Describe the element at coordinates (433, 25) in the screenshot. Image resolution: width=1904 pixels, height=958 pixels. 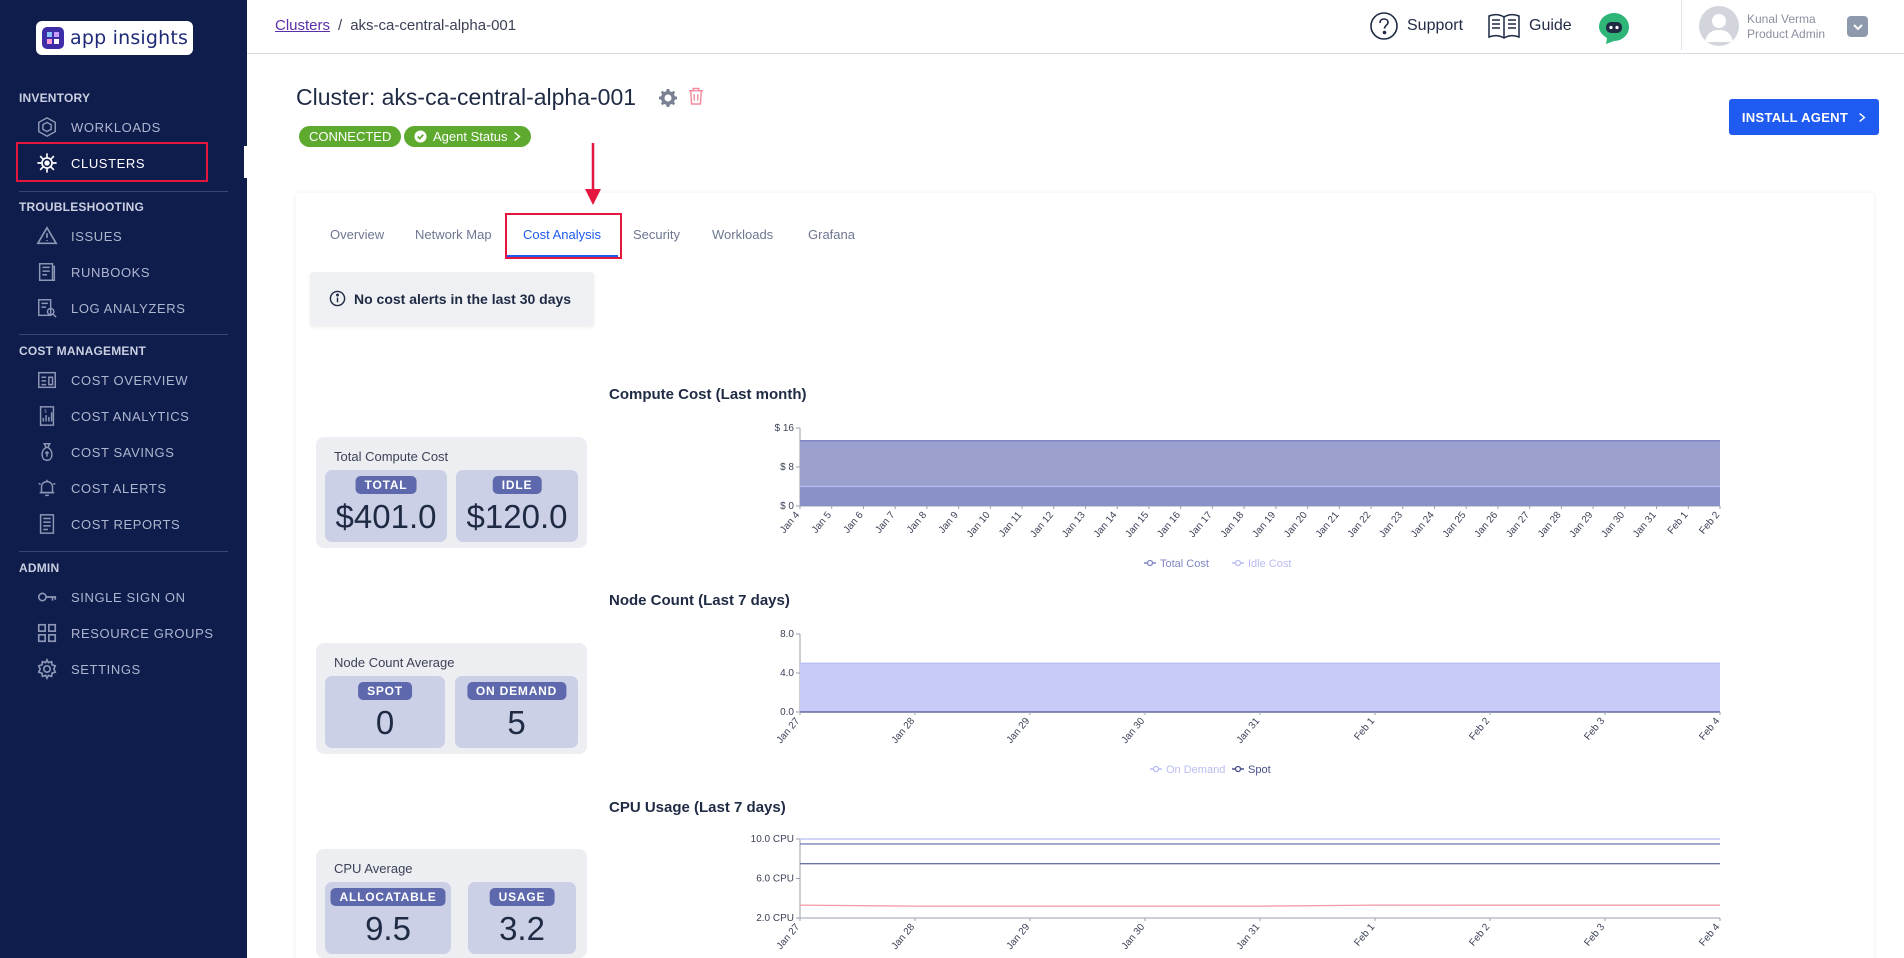
I see `breadcrumb-current: aks-ca-central-alpha-001` at that location.